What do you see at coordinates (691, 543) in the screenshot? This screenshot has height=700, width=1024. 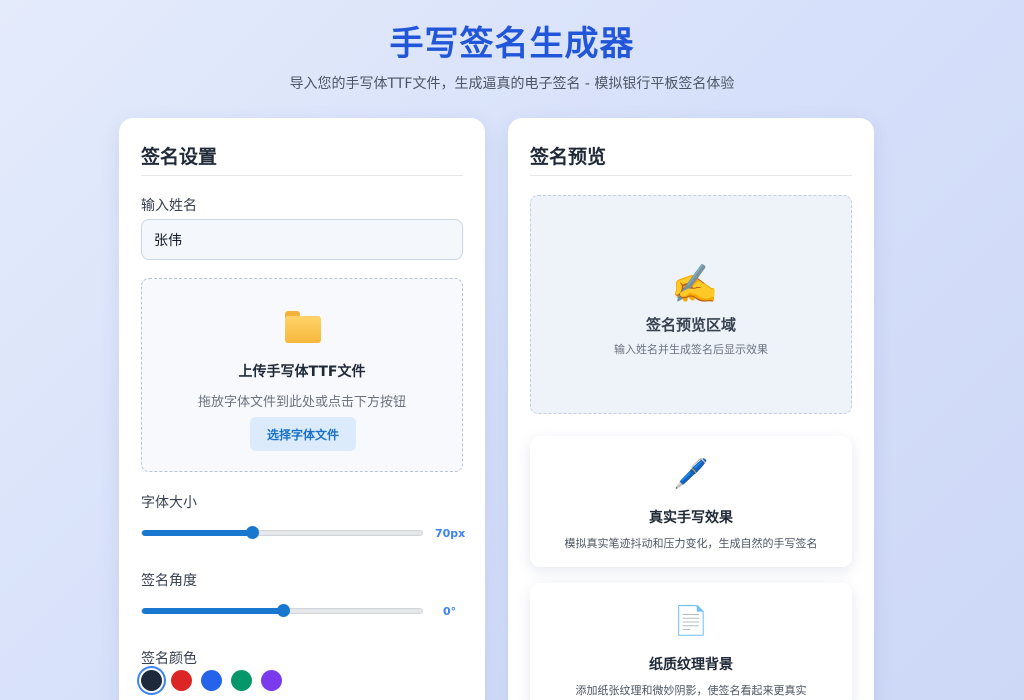 I see `feature-desc: 模拟真实笔迹抖动和压力变化，生成自然的手写签名` at bounding box center [691, 543].